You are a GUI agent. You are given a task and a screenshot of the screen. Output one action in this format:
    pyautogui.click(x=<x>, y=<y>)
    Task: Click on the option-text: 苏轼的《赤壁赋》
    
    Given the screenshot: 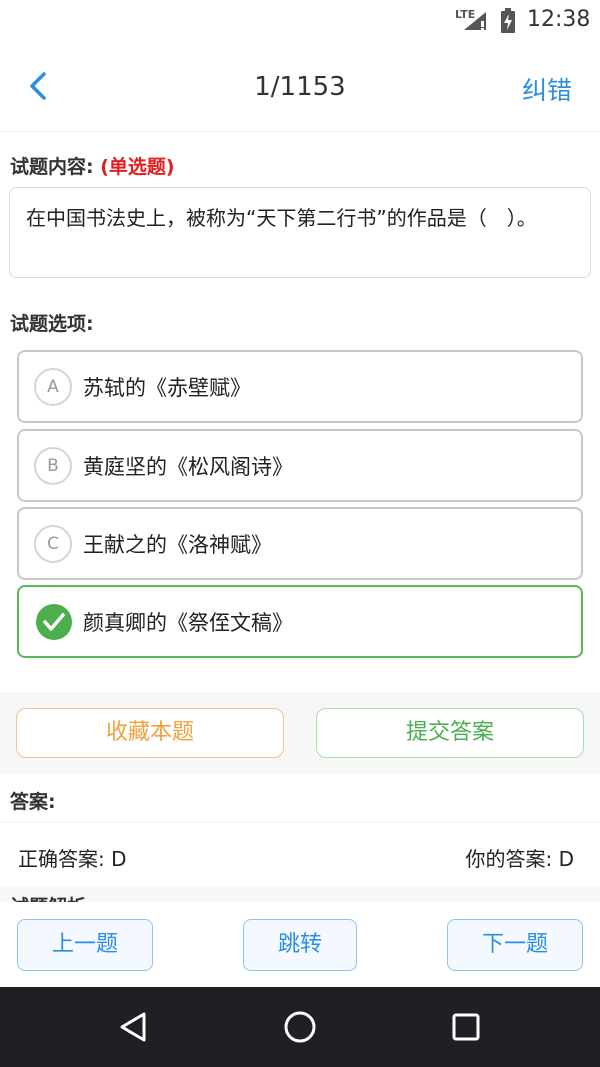 What is the action you would take?
    pyautogui.click(x=167, y=388)
    